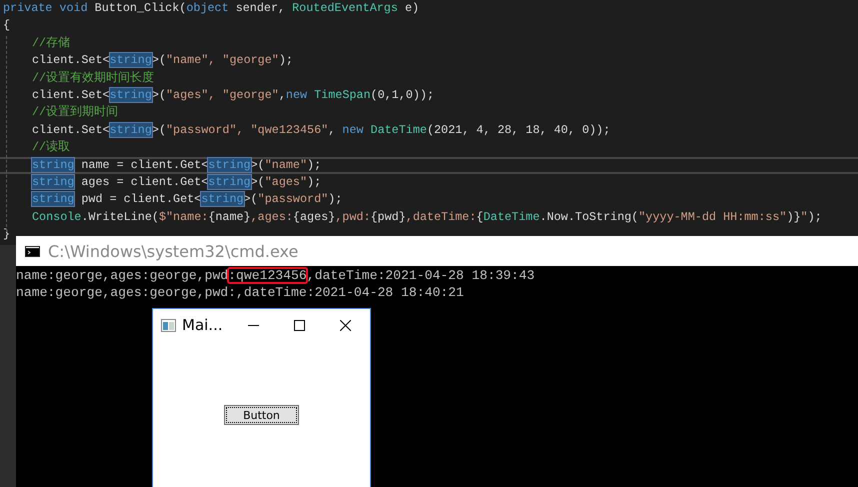  I want to click on window-title: C:\Windows\system32\cmd.exe, so click(173, 251).